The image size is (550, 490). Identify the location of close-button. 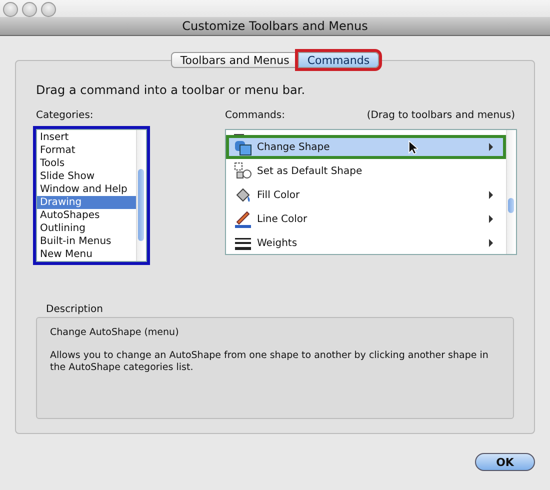
(10, 9).